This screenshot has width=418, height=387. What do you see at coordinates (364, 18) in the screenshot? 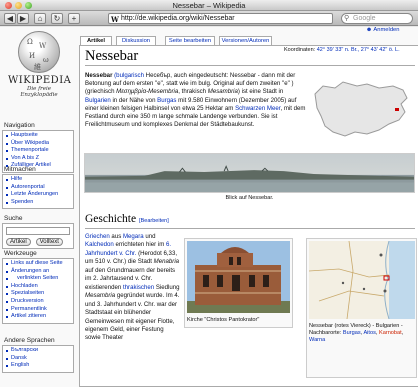
I see `search-placeholder: Google` at bounding box center [364, 18].